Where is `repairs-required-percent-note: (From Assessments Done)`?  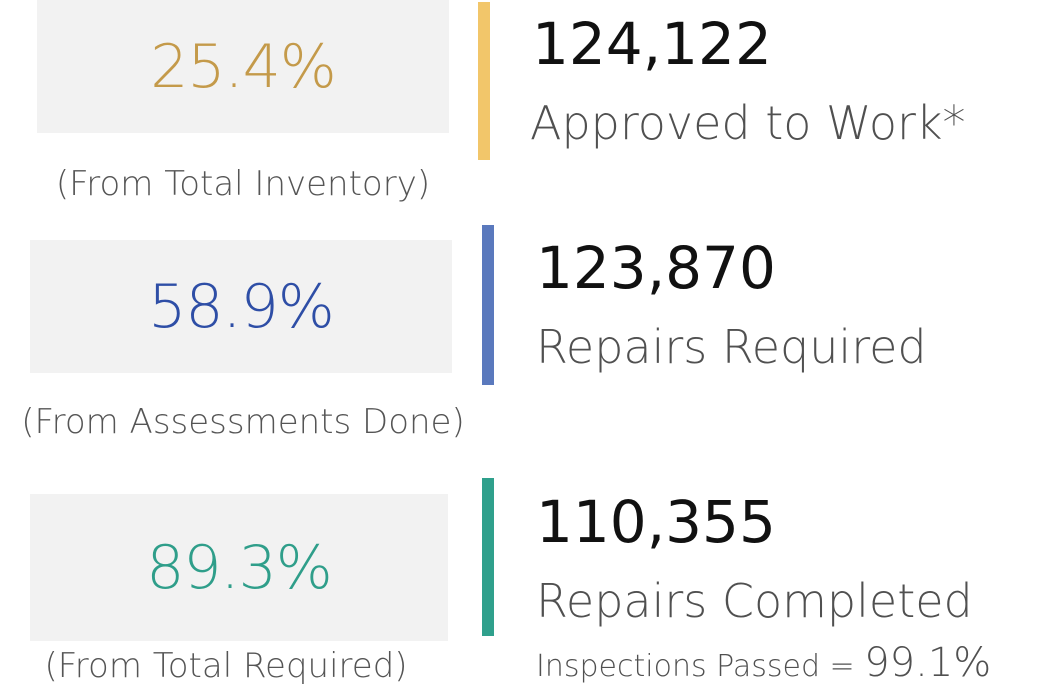
repairs-required-percent-note: (From Assessments Done) is located at coordinates (243, 422).